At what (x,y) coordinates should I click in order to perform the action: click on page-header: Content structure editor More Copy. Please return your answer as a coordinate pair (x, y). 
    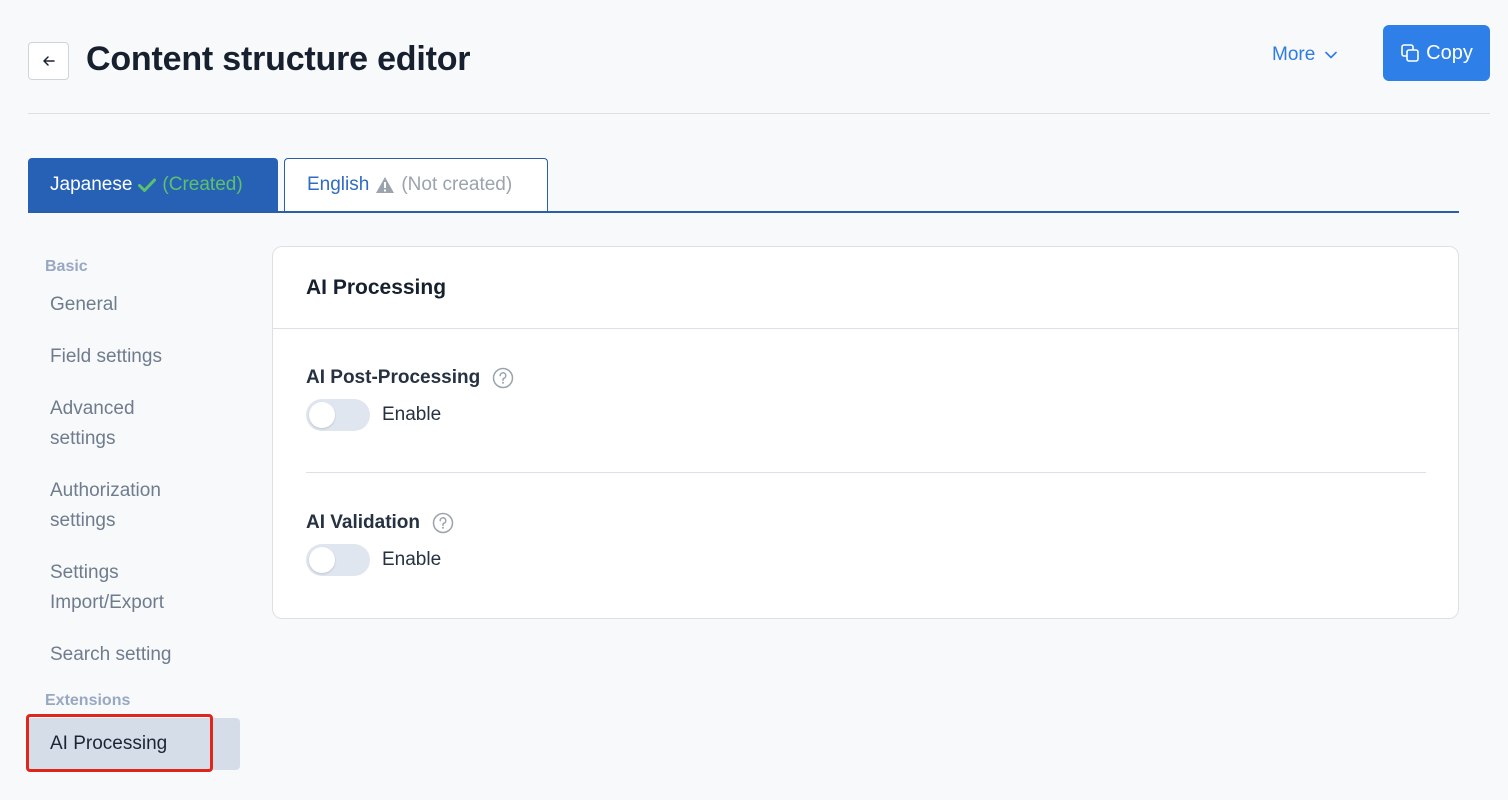
    Looking at the image, I should click on (759, 69).